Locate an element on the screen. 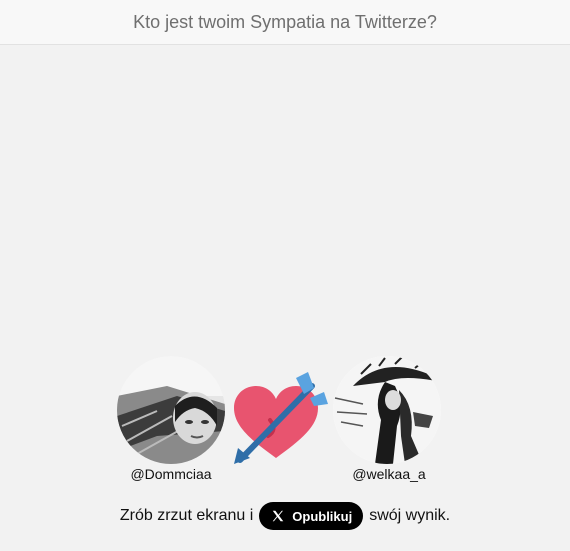 The image size is (570, 551). avatar-right-image is located at coordinates (387, 410).